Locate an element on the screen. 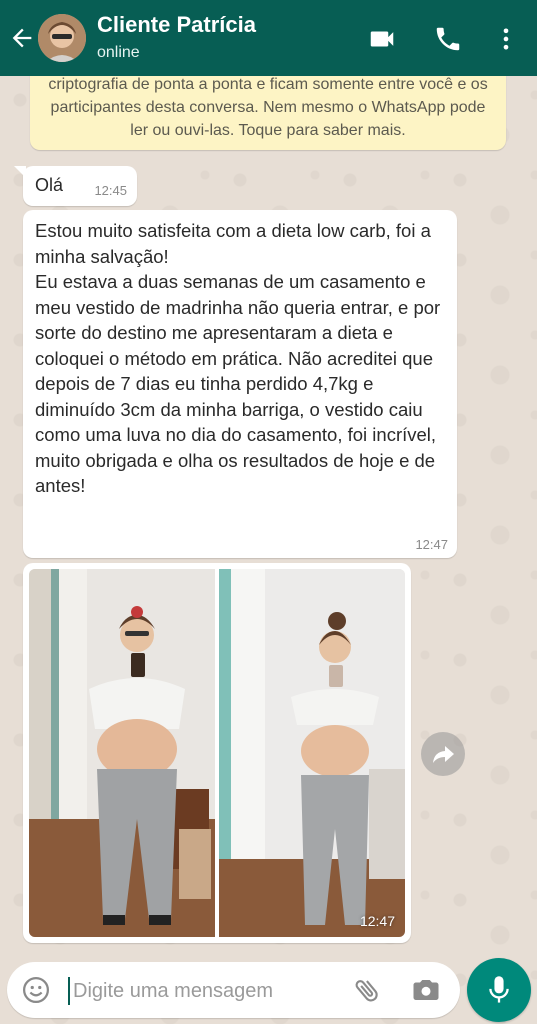 This screenshot has width=537, height=1024. message-time: 12:45 is located at coordinates (110, 190).